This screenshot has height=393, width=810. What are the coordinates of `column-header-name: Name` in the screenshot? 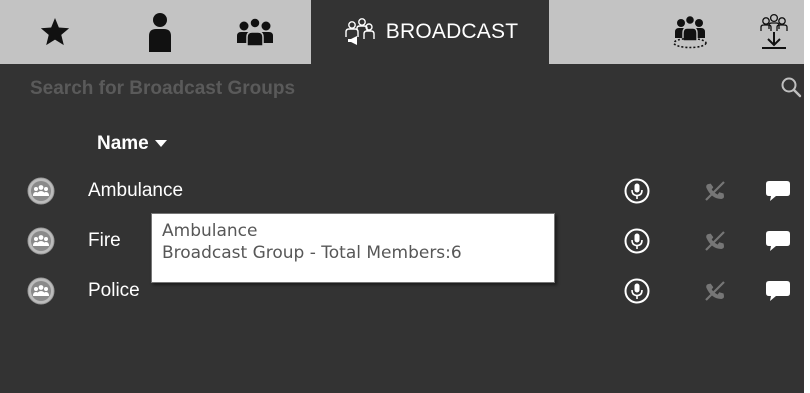 It's located at (132, 144).